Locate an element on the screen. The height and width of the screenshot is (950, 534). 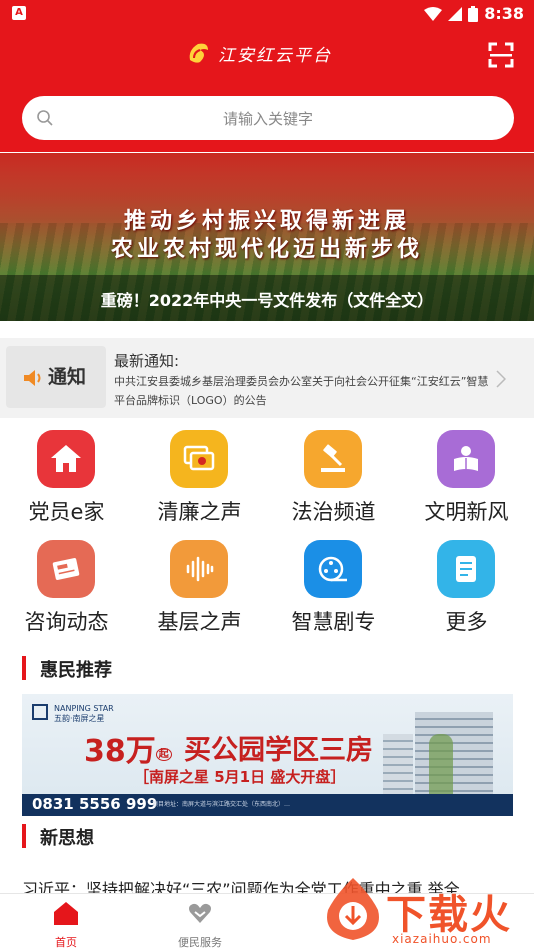
grid-item-grassroots: 基层之声 is located at coordinates (199, 588).